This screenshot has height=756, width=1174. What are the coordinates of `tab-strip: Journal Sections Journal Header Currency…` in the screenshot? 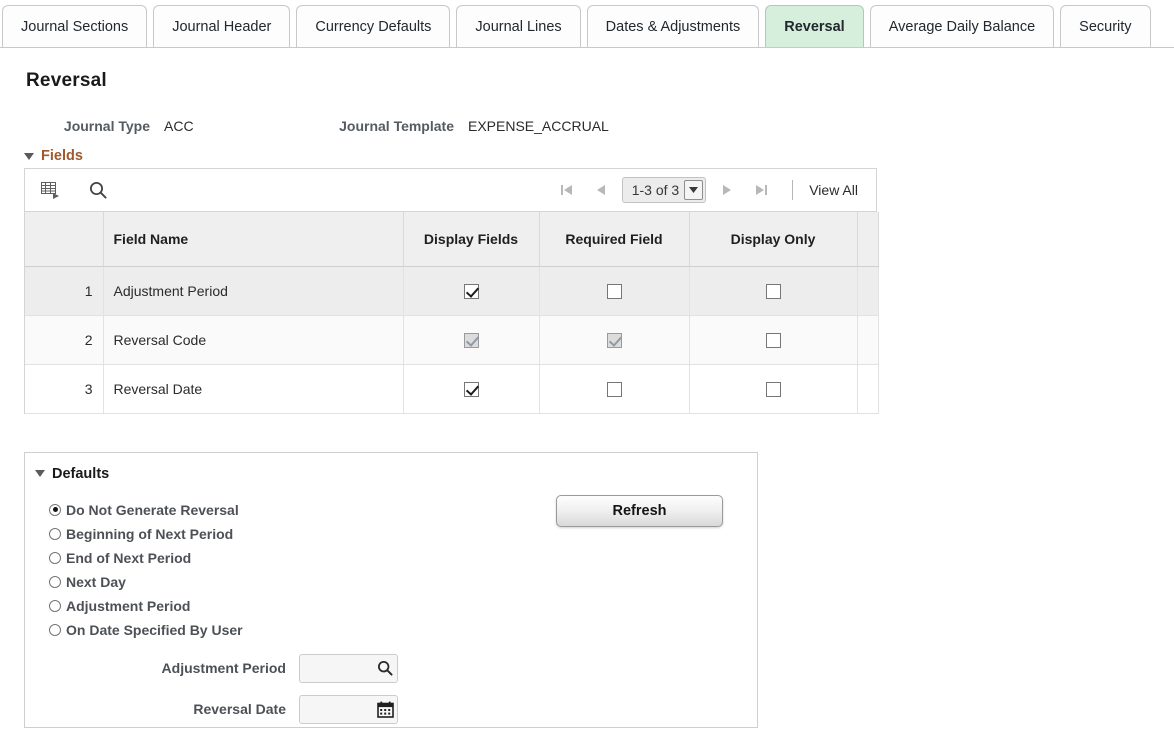 It's located at (587, 24).